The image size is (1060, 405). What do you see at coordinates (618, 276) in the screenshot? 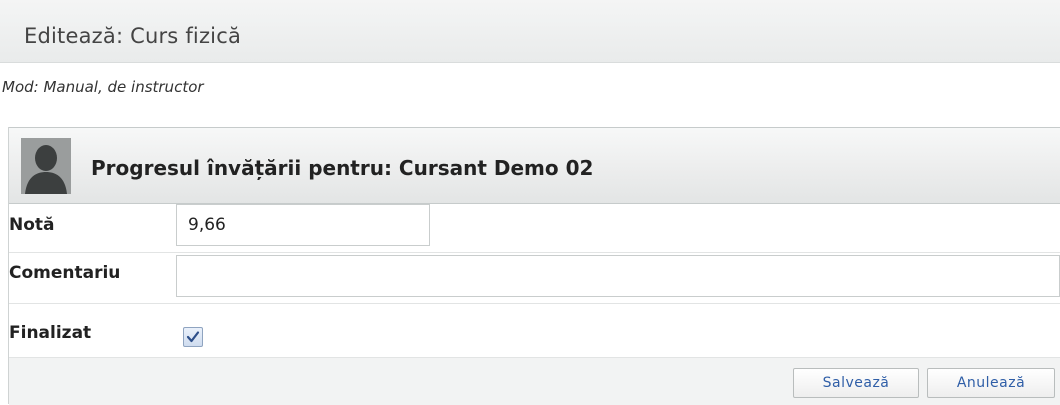
I see `comment-input` at bounding box center [618, 276].